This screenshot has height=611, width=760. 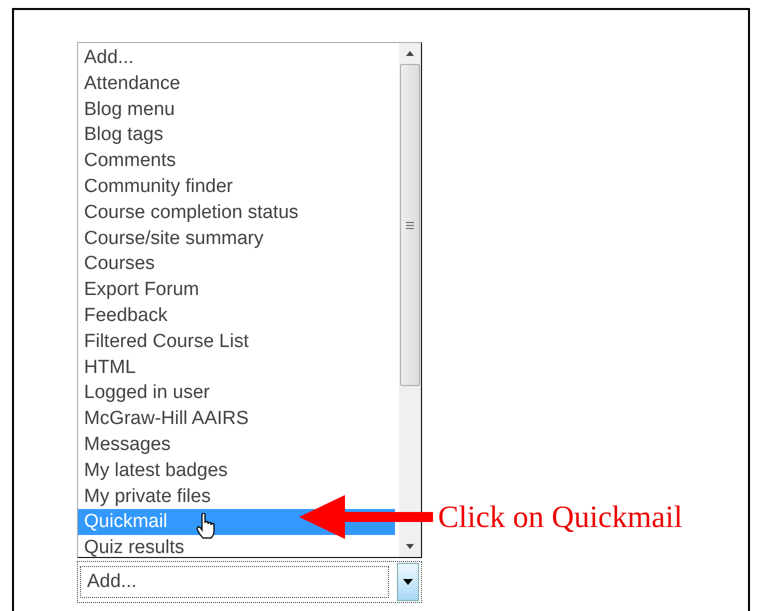 I want to click on scrollbar, so click(x=410, y=300).